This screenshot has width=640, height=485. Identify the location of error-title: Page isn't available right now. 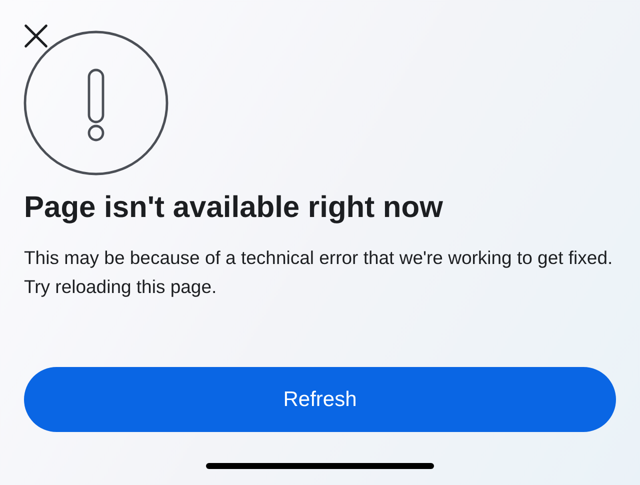
(233, 208).